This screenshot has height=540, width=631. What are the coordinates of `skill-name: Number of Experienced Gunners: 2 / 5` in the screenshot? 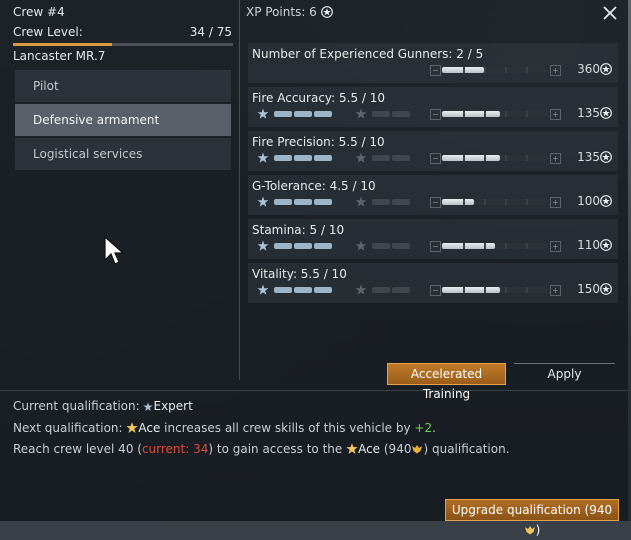 It's located at (368, 54).